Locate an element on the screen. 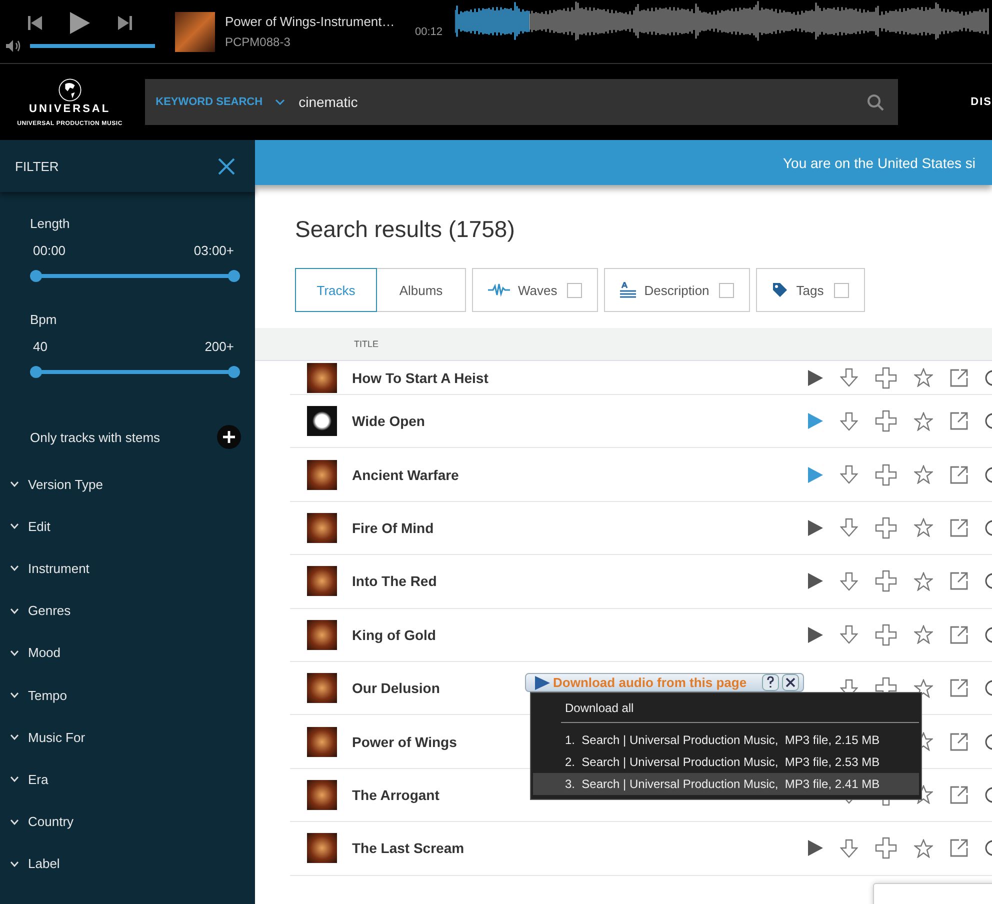  track-title: How To Start A Heist is located at coordinates (580, 378).